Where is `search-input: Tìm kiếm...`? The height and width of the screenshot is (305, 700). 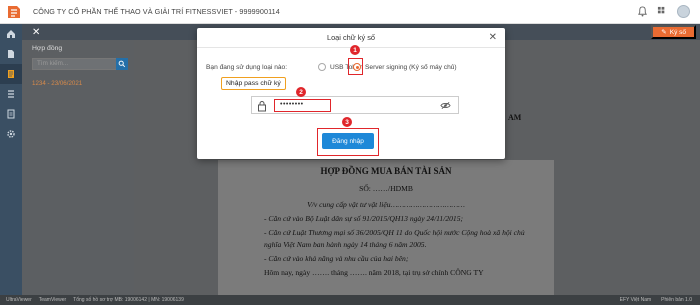 search-input: Tìm kiếm... is located at coordinates (79, 64).